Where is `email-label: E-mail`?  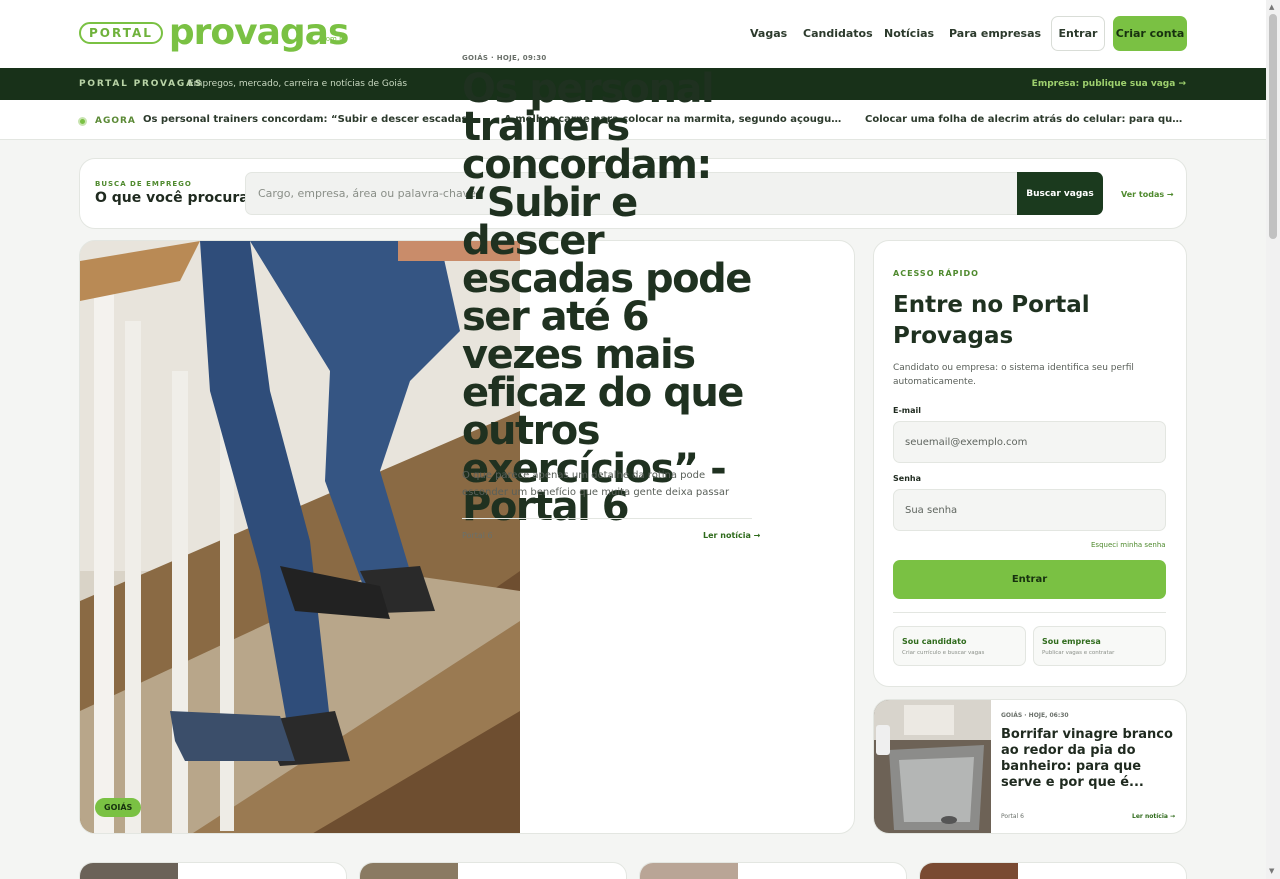 email-label: E-mail is located at coordinates (907, 410).